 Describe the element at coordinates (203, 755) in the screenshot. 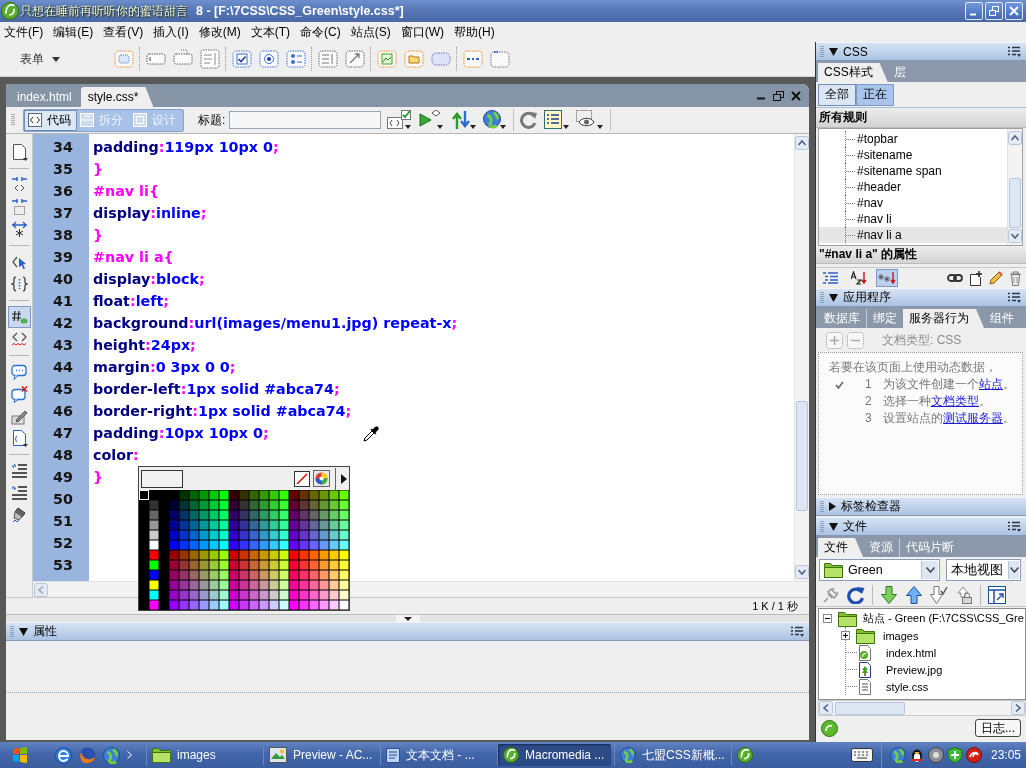

I see `taskbar-button: images` at that location.